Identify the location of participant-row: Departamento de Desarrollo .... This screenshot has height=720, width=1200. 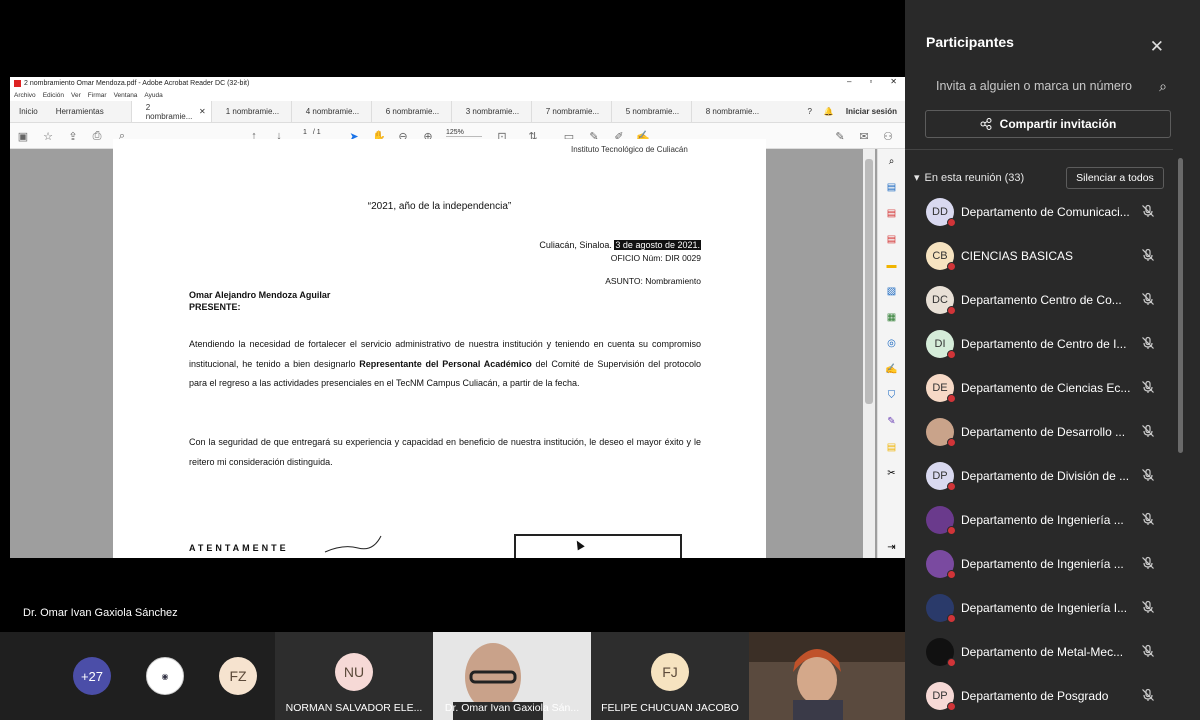
(1042, 432).